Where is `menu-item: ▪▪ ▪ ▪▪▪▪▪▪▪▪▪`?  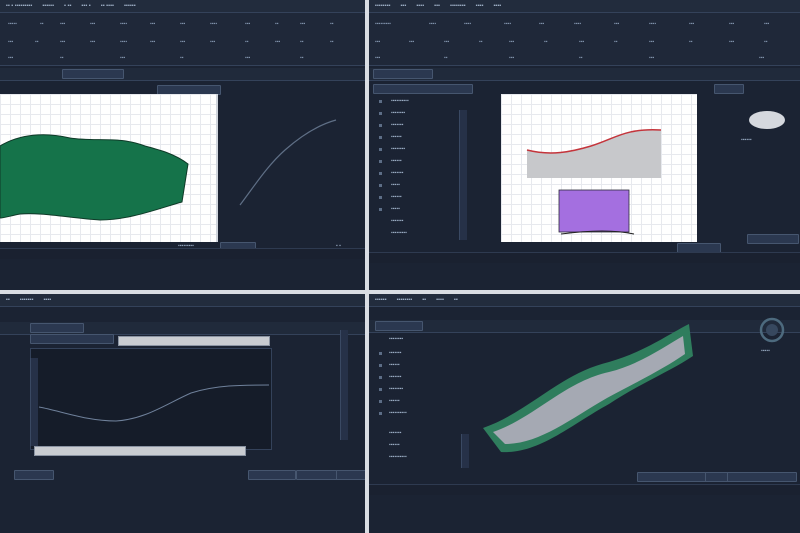
menu-item: ▪▪ ▪ ▪▪▪▪▪▪▪▪▪ is located at coordinates (19, 6).